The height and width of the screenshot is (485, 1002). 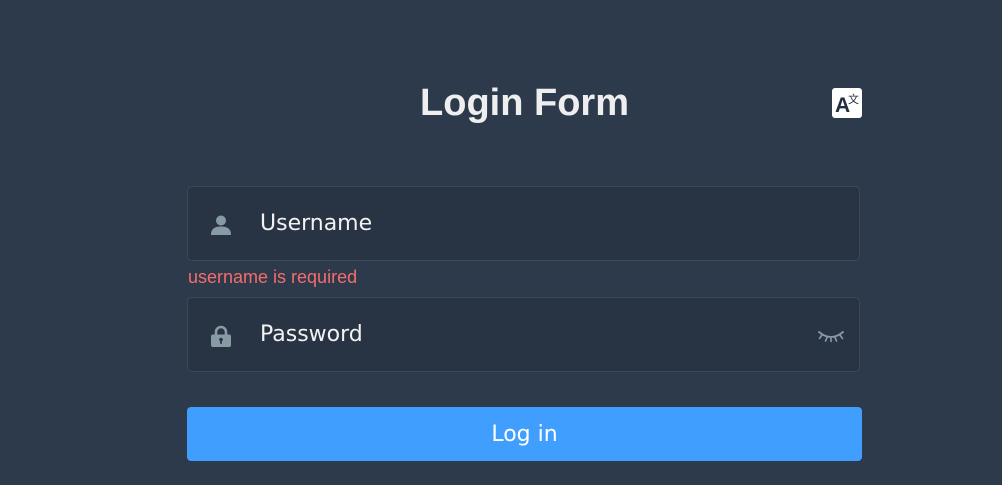 What do you see at coordinates (221, 336) in the screenshot?
I see `lock-icon` at bounding box center [221, 336].